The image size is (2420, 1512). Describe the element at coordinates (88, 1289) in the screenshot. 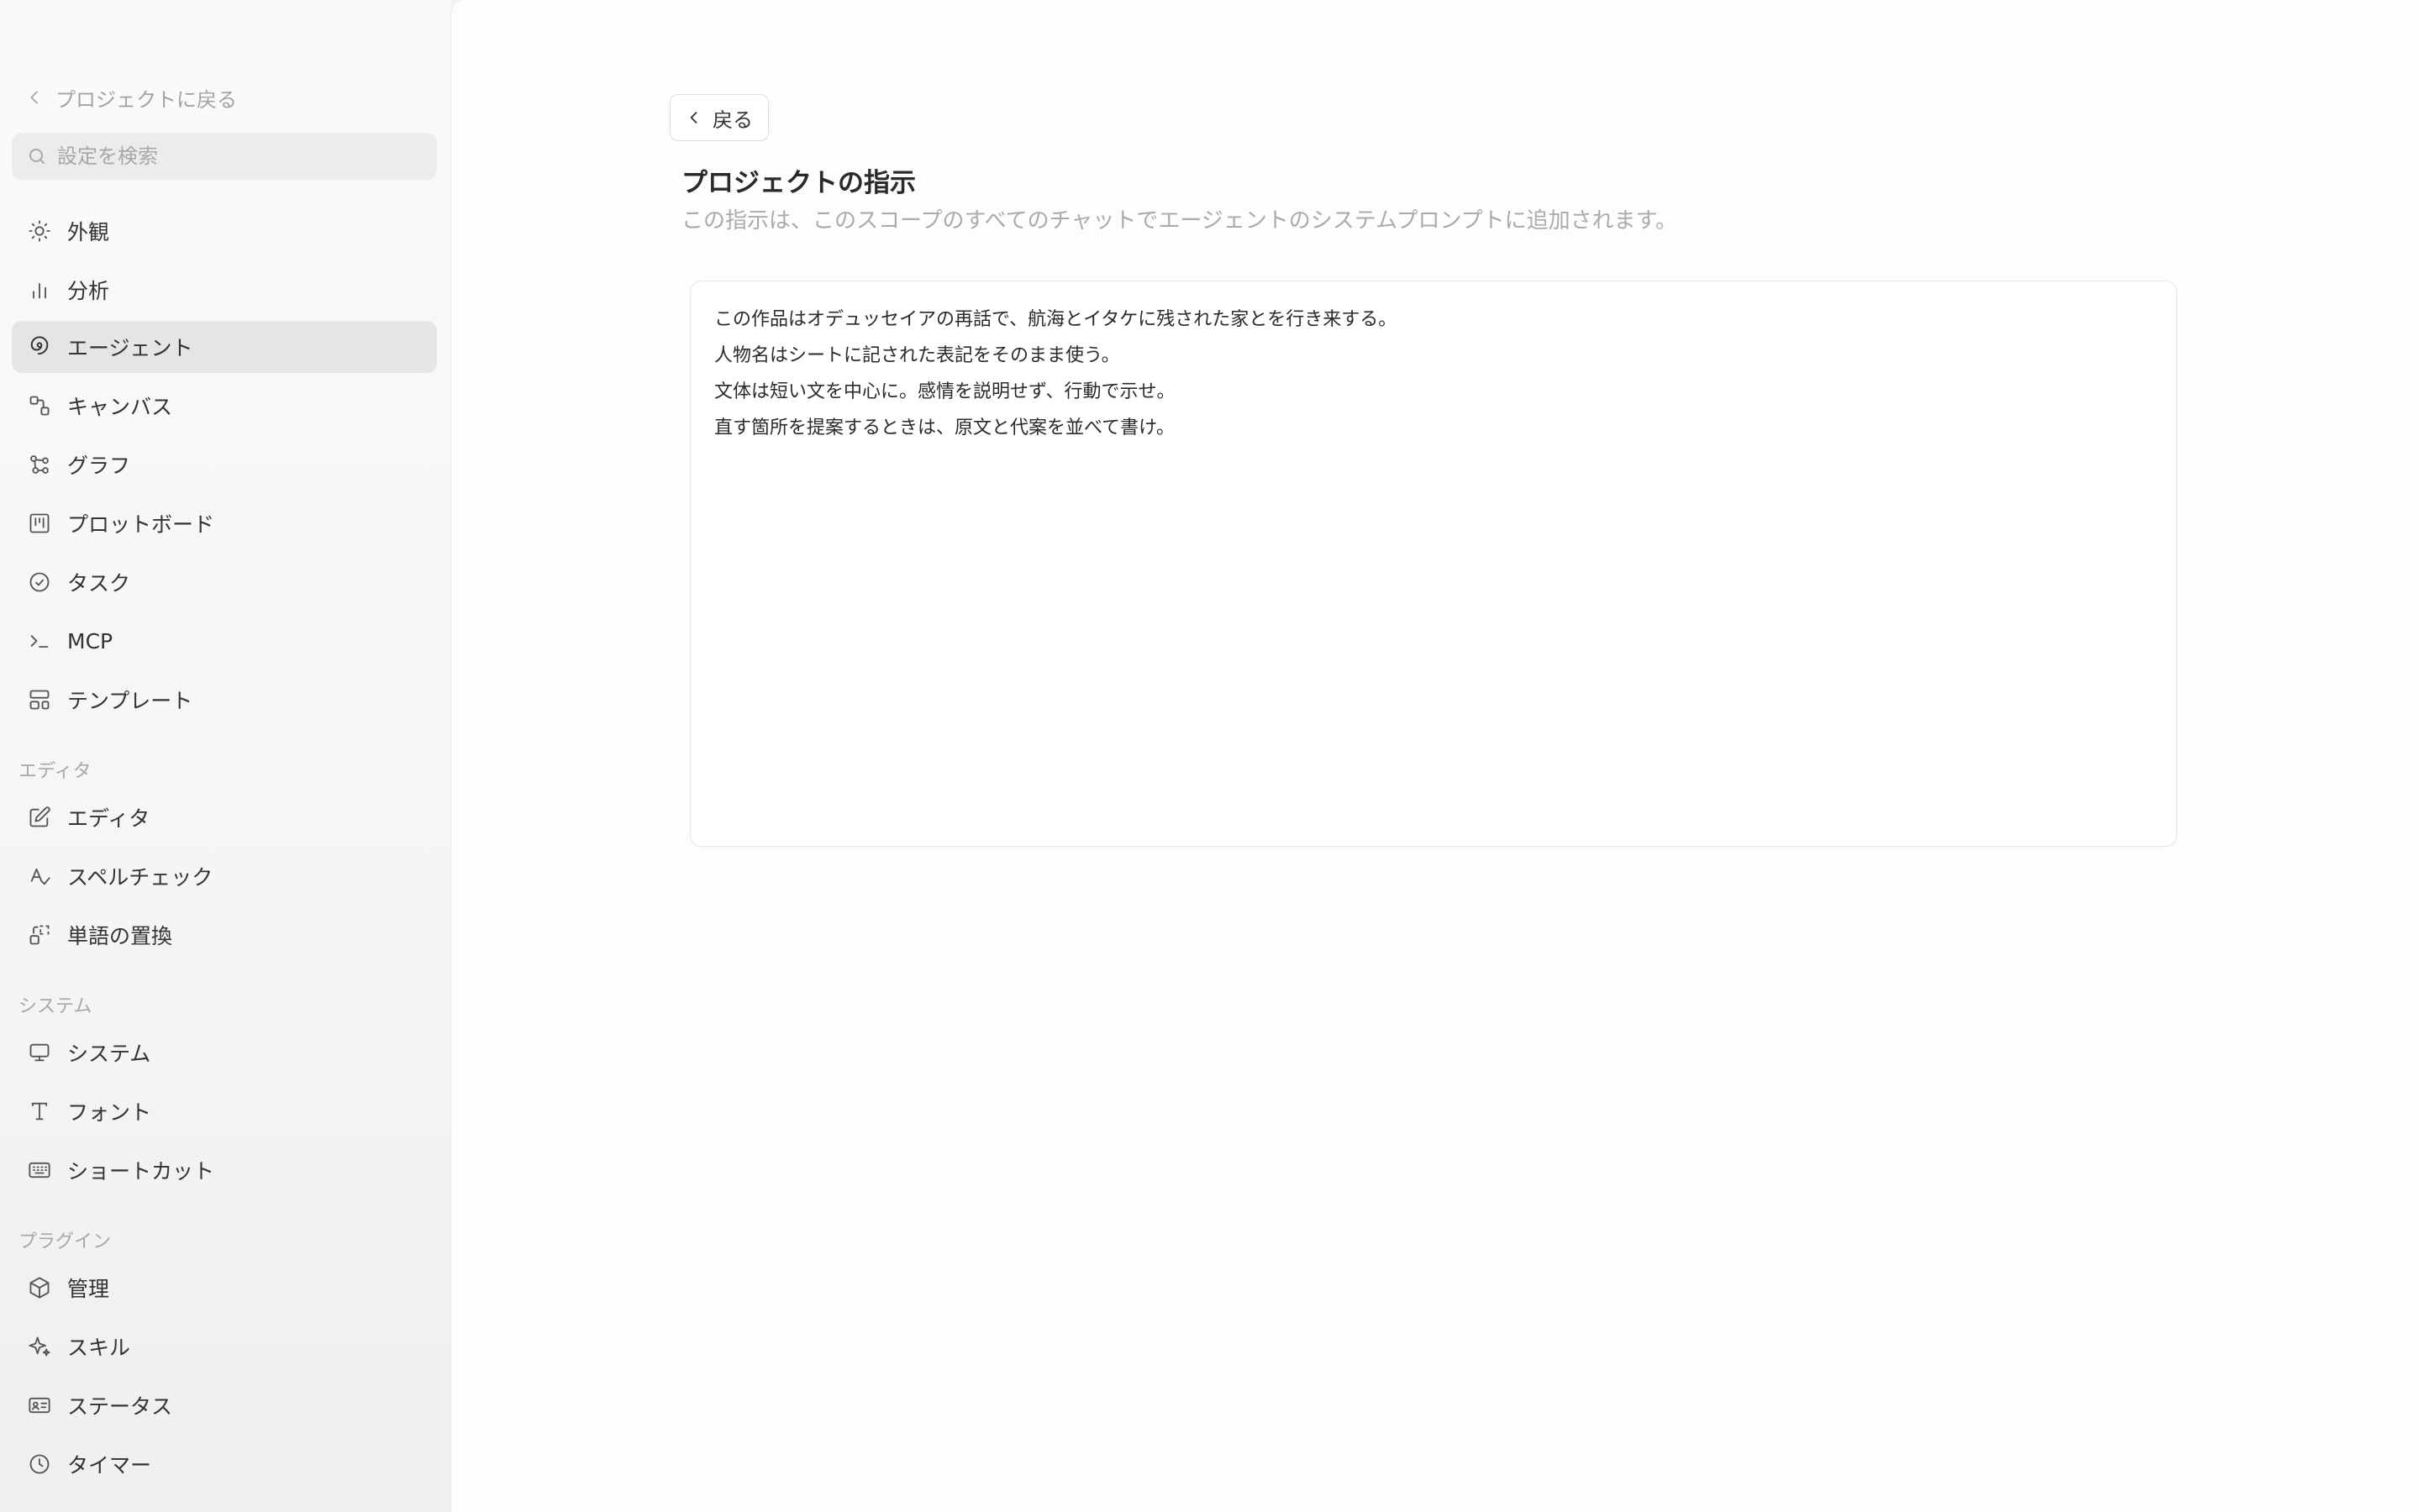

I see `sidebar-item-label: 管理` at that location.